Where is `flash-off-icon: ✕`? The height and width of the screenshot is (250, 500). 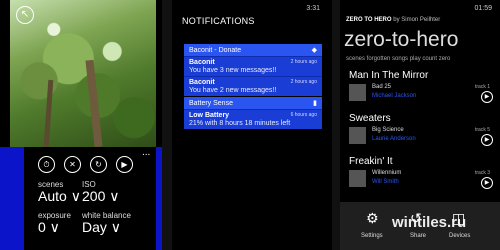 flash-off-icon: ✕ is located at coordinates (72, 164).